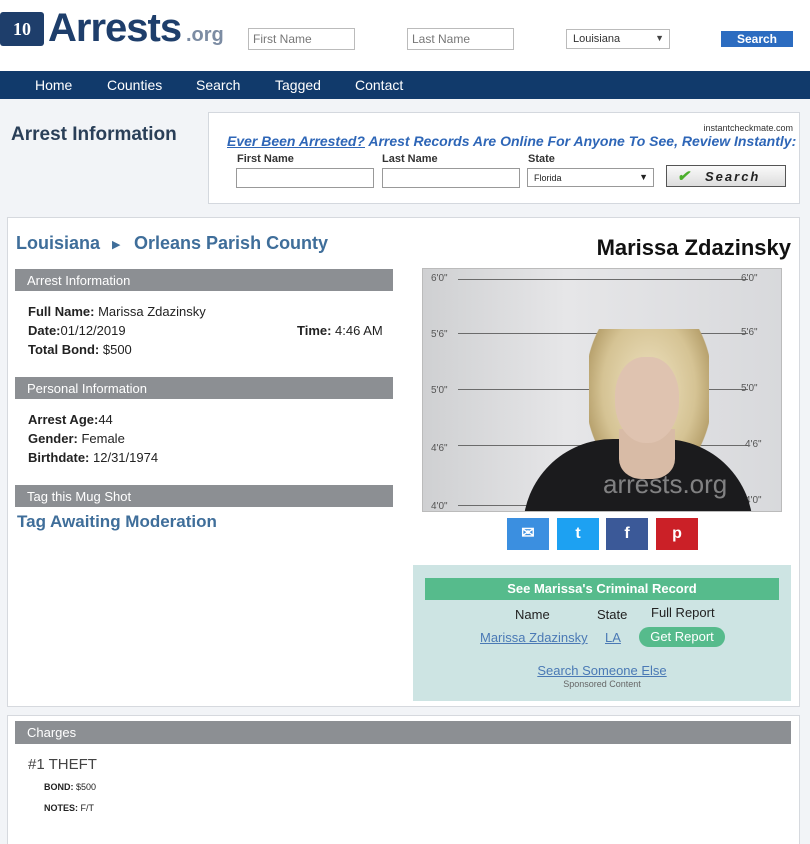  Describe the element at coordinates (301, 39) in the screenshot. I see `header-first-name-input: First Name` at that location.